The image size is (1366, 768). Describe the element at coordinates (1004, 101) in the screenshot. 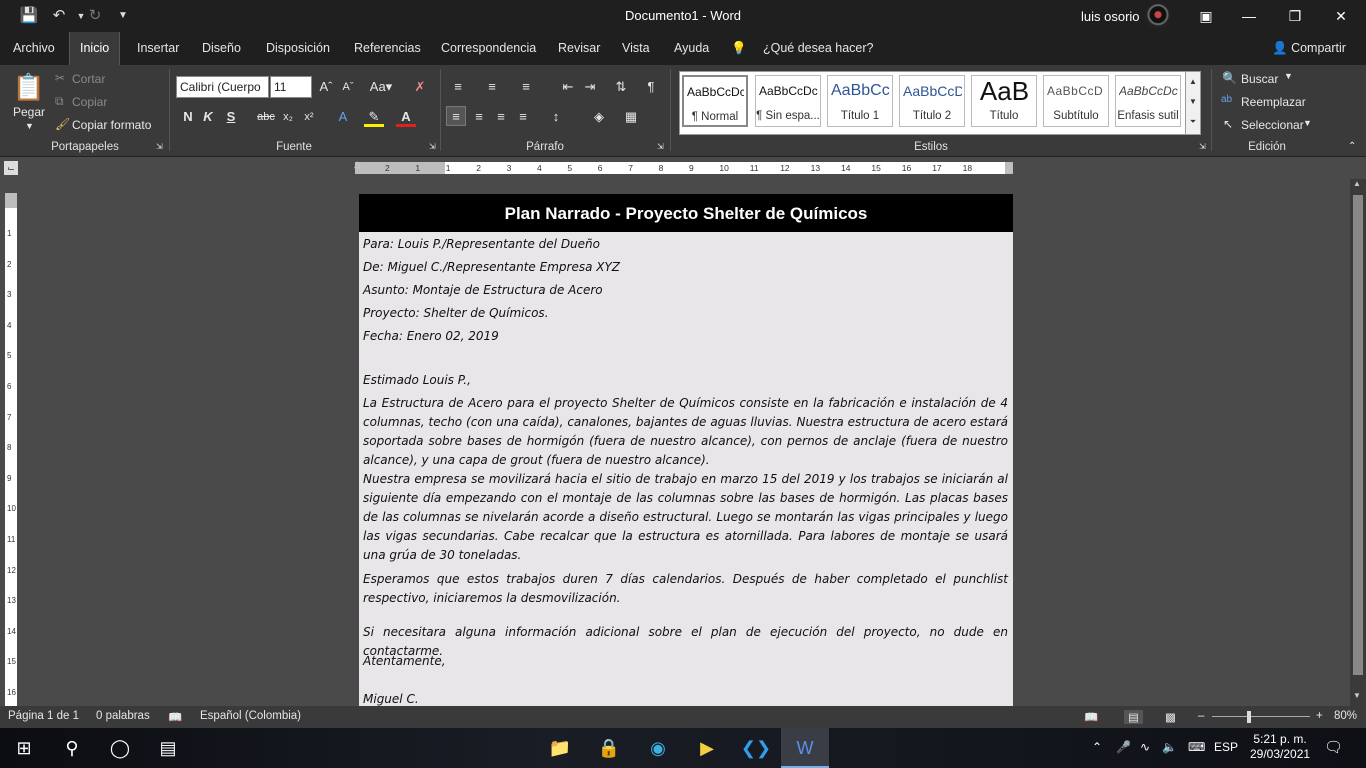

I see `style-title: AaB Título` at that location.